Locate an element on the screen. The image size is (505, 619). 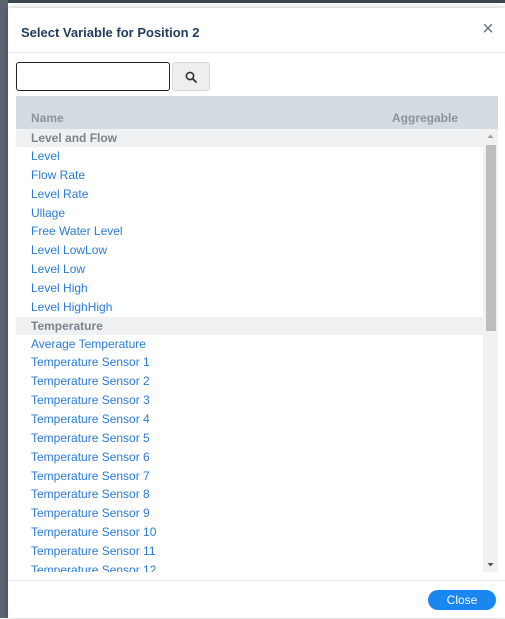
variable-row: Flow Rate is located at coordinates (249, 175).